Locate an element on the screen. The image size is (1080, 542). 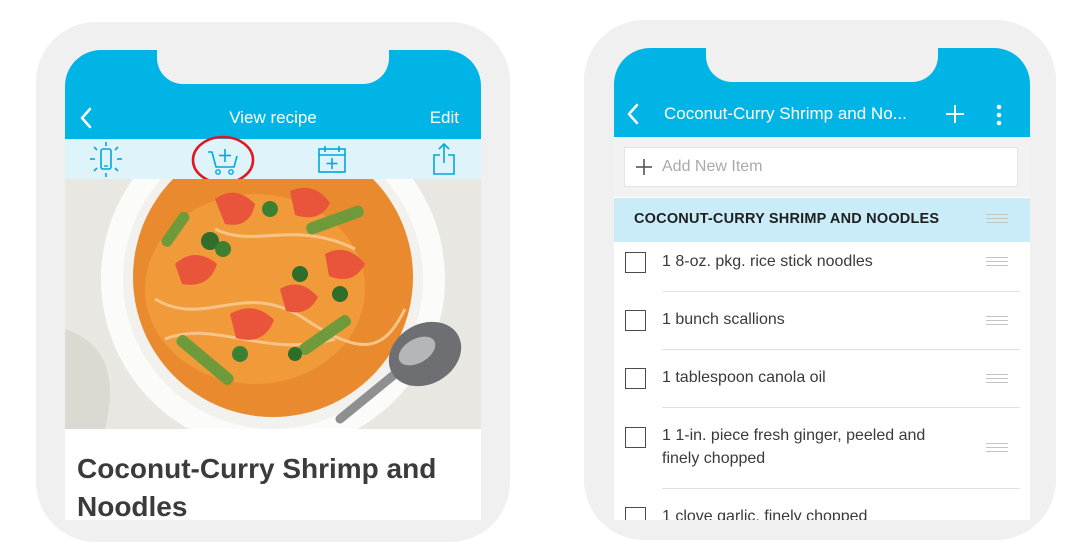
item-text-line1: 1 1-in. piece fresh ginger, peeled and is located at coordinates (794, 435).